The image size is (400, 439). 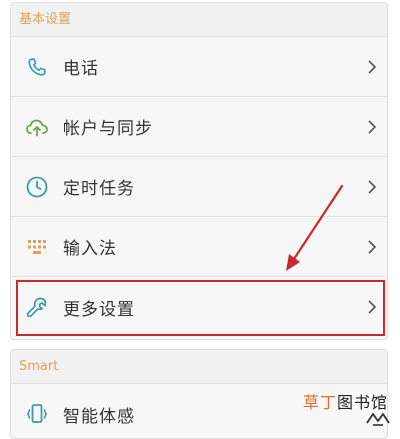 What do you see at coordinates (37, 67) in the screenshot?
I see `phone-icon` at bounding box center [37, 67].